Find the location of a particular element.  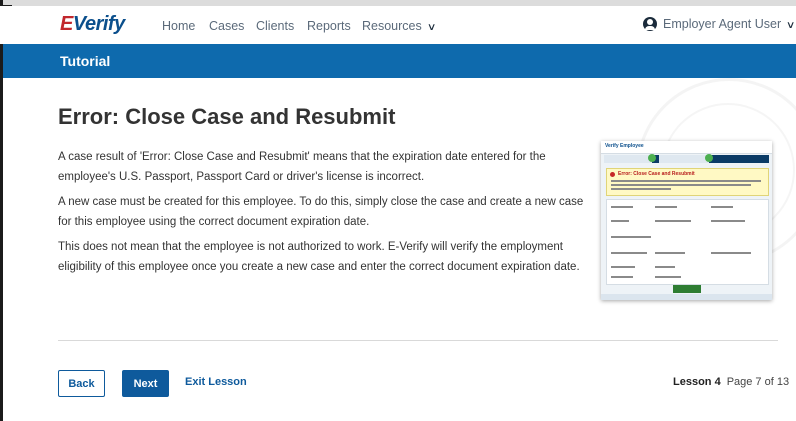

user-menu: Employer Agent User ∨ is located at coordinates (719, 24).